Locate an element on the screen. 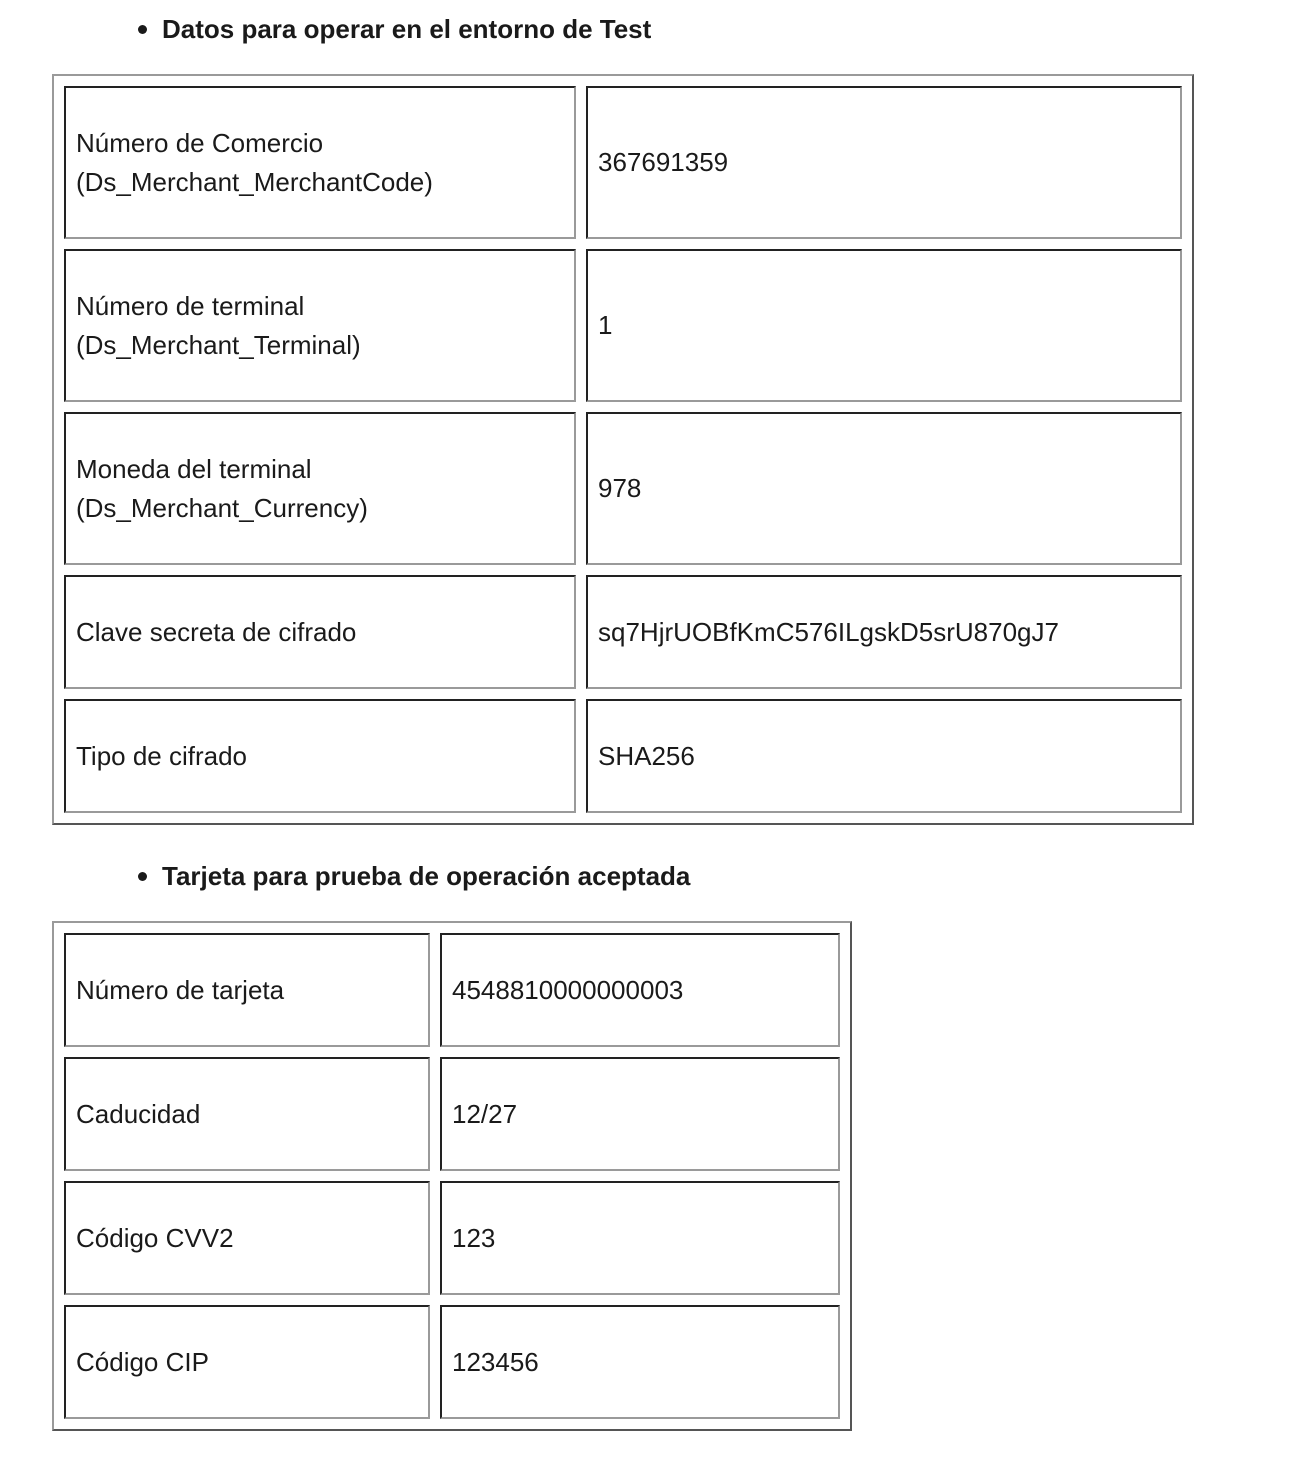 The image size is (1294, 1464). table-row-cvv2: Código CVV2 123 is located at coordinates (452, 1238).